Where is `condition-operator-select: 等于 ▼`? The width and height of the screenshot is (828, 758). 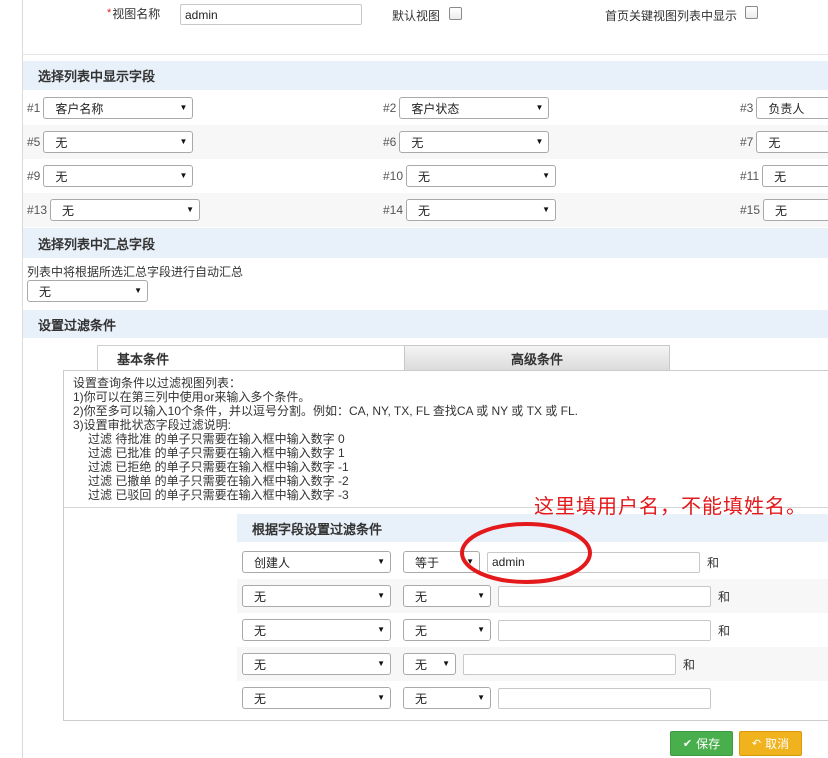
condition-operator-select: 等于 ▼ is located at coordinates (441, 562).